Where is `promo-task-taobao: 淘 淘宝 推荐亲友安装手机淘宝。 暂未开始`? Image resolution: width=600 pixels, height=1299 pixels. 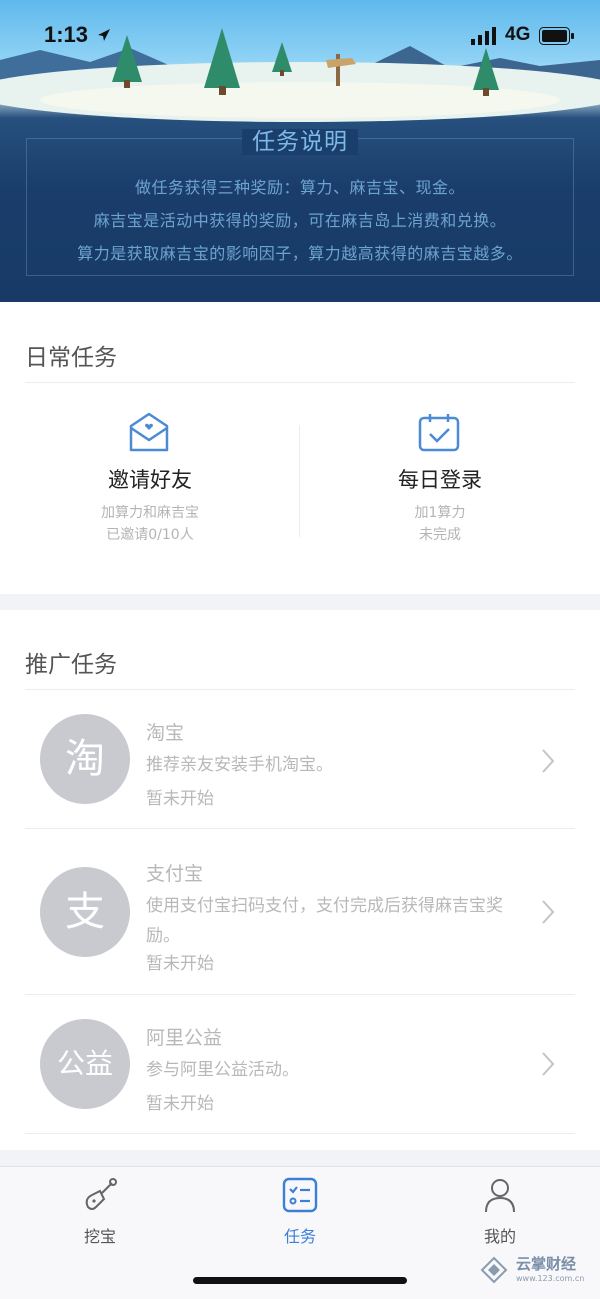
promo-task-taobao: 淘 淘宝 推荐亲友安装手机淘宝。 暂未开始 is located at coordinates (300, 759).